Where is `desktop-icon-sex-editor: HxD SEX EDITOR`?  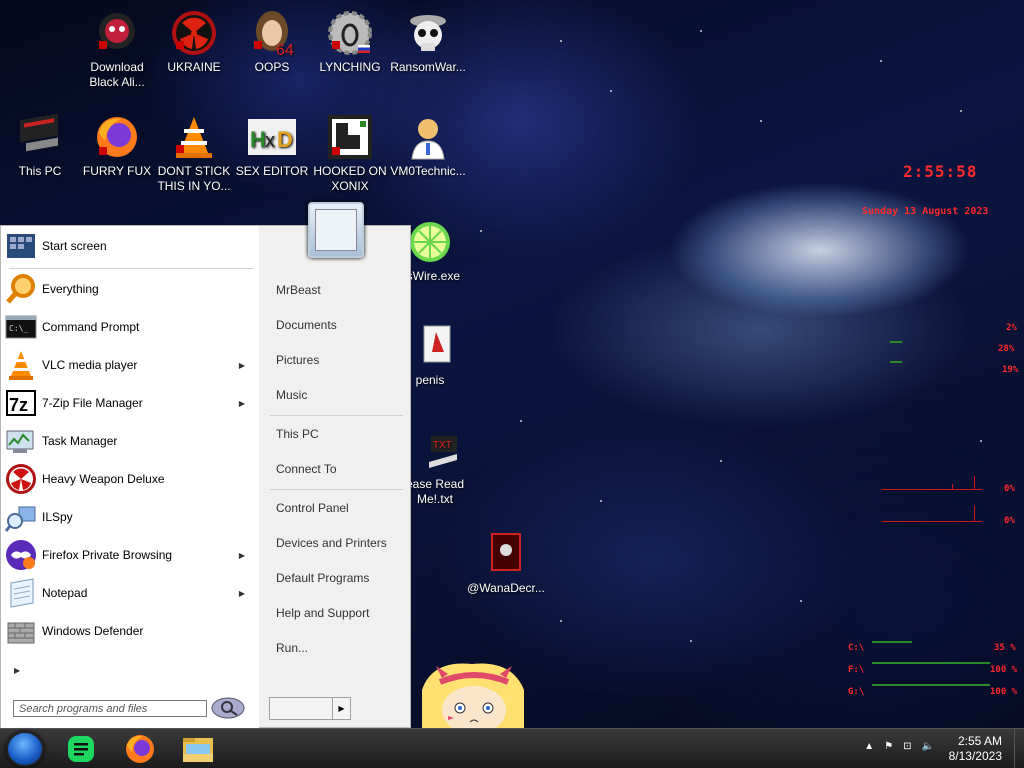
desktop-icon-sex-editor: HxD SEX EDITOR is located at coordinates (272, 144).